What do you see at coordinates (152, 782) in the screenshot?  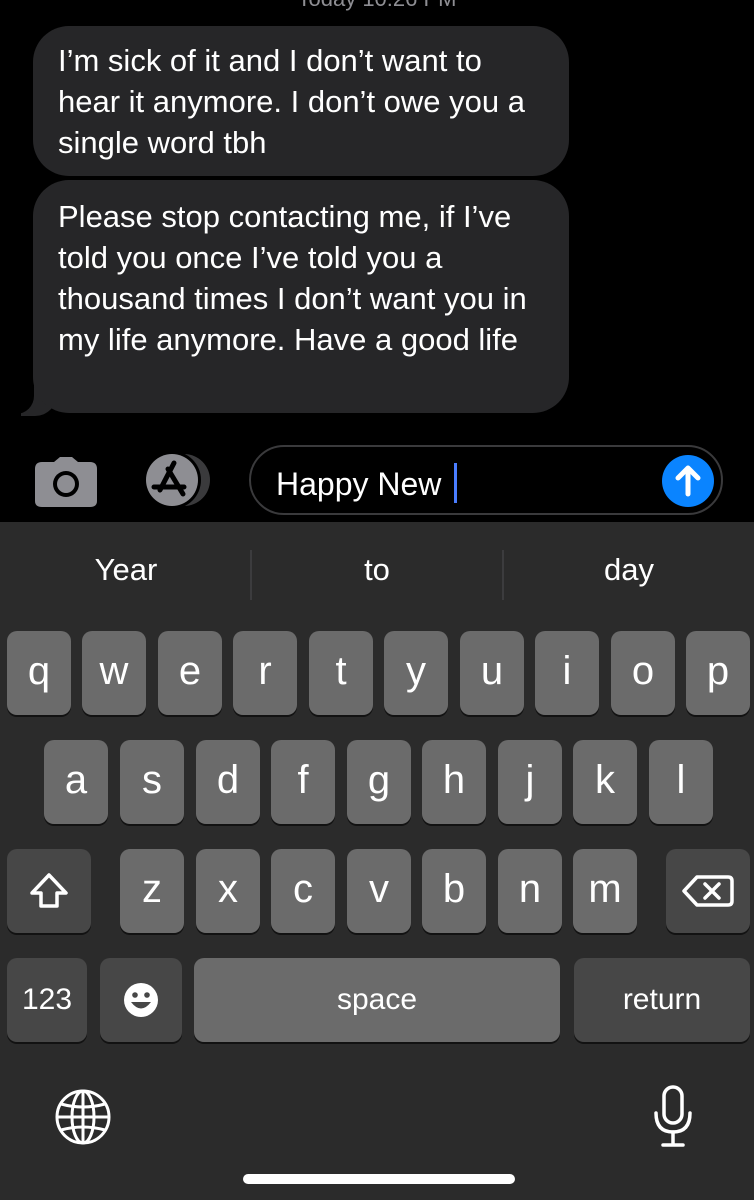 I see `key-s: s` at bounding box center [152, 782].